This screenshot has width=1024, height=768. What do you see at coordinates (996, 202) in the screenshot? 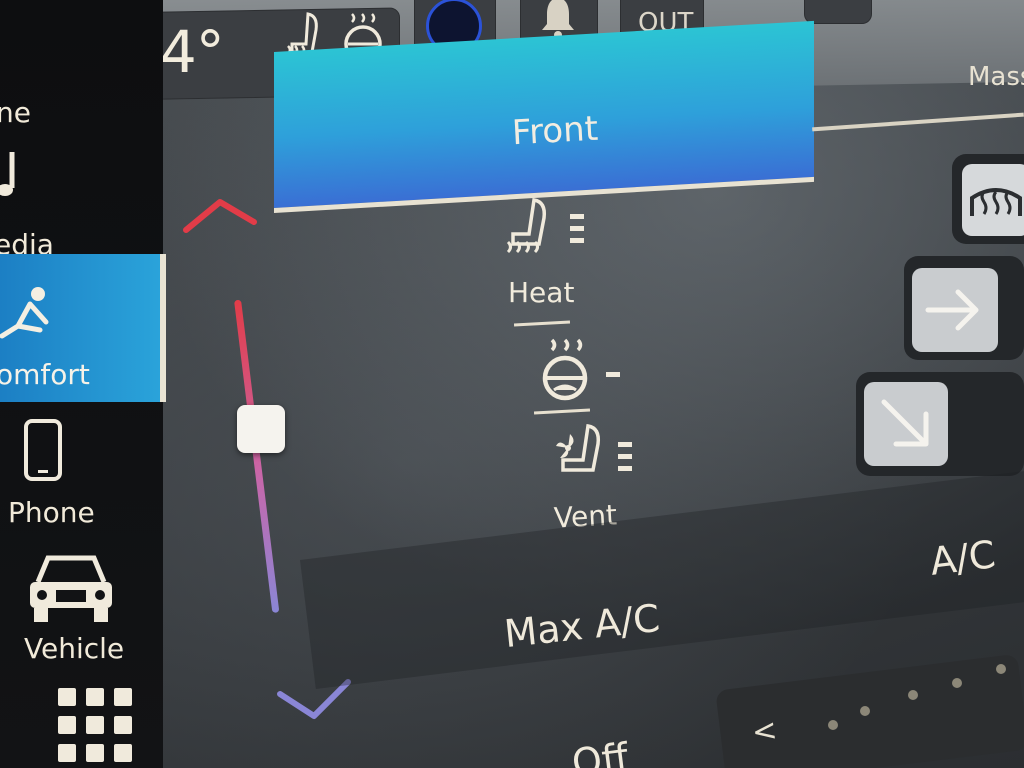
I see `rear-defrost-icon` at bounding box center [996, 202].